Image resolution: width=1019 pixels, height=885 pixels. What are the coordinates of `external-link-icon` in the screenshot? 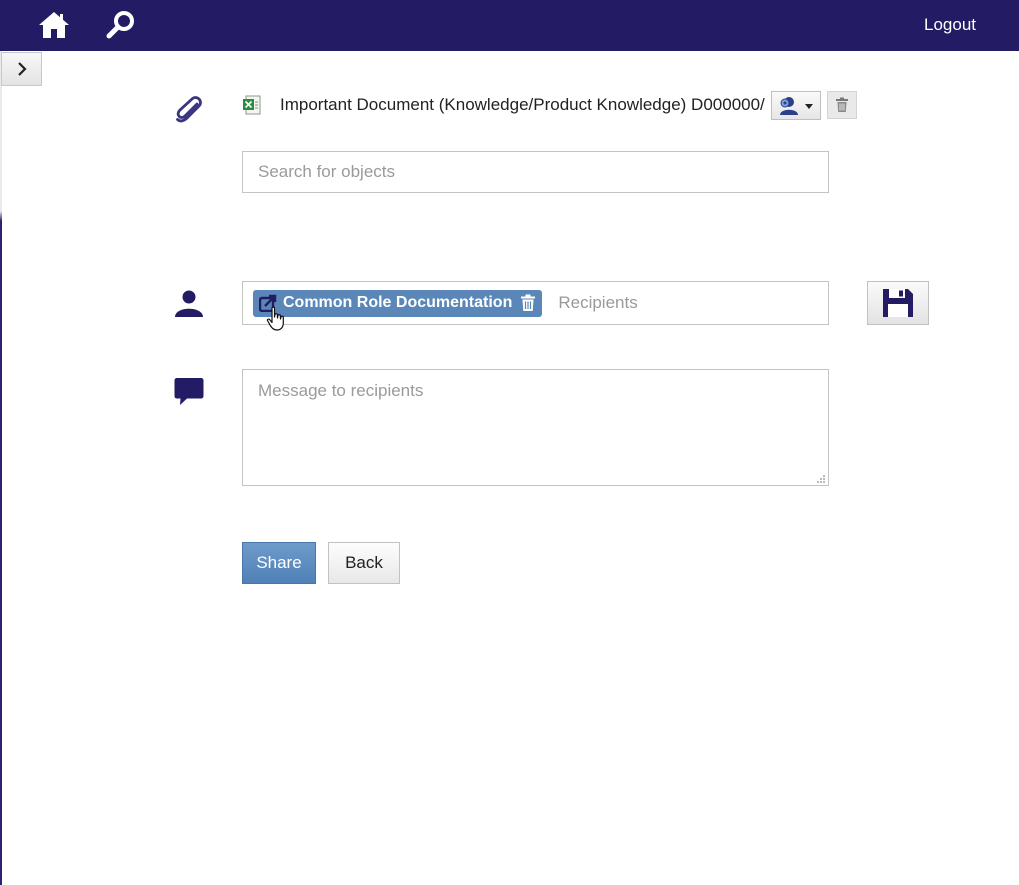 It's located at (268, 303).